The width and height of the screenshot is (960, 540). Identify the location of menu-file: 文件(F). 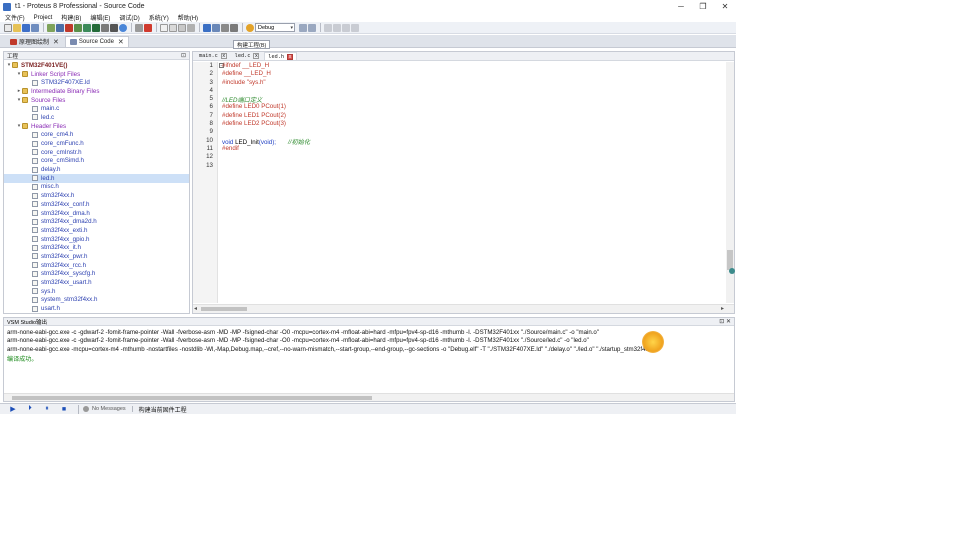
(14, 17).